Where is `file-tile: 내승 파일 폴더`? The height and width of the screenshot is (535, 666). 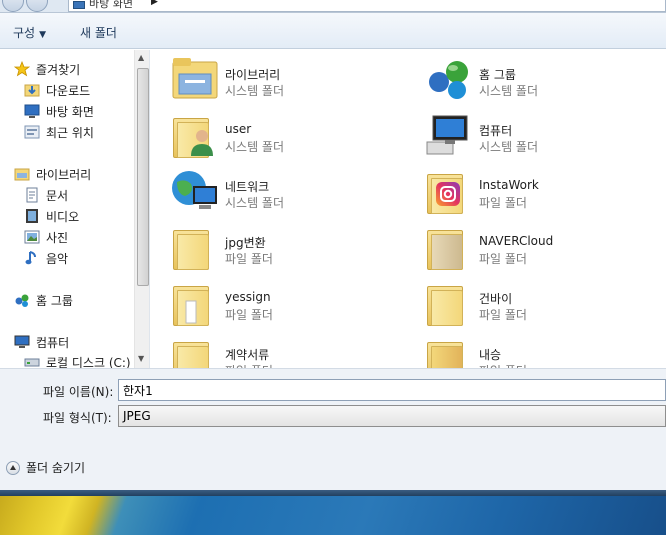
file-tile: 내승 파일 폴더 is located at coordinates (530, 349).